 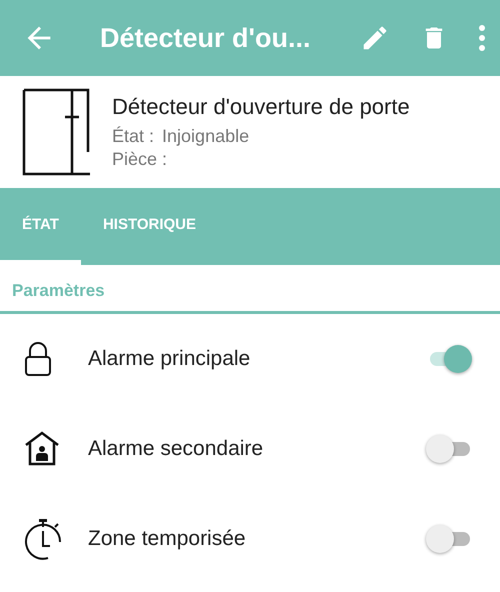 What do you see at coordinates (176, 449) in the screenshot?
I see `setting-label: Alarme secondaire` at bounding box center [176, 449].